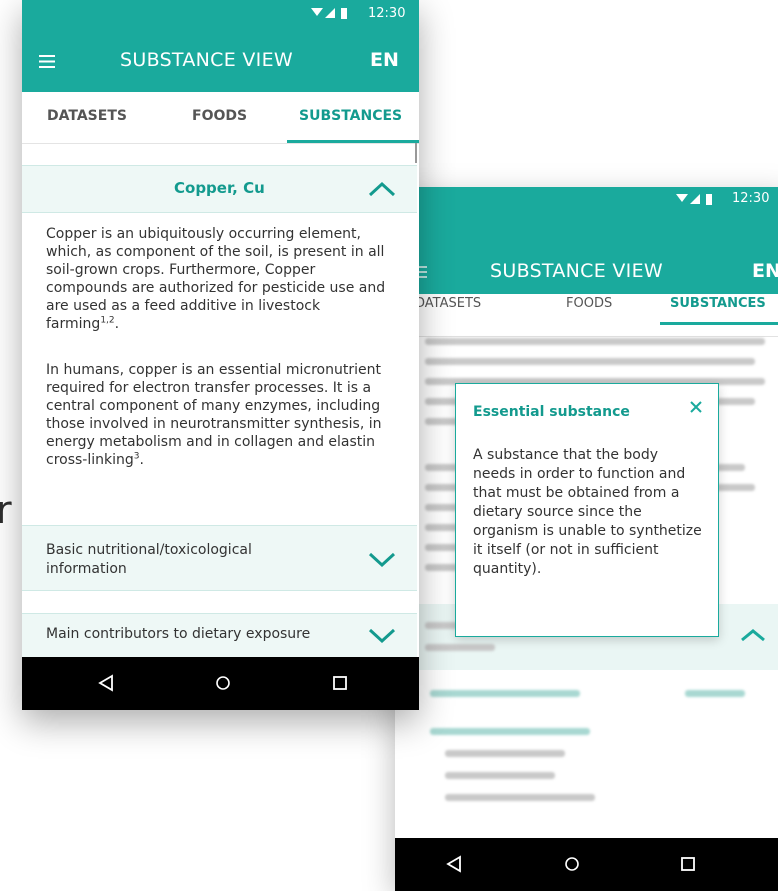  I want to click on front-lang-button: EN, so click(384, 60).